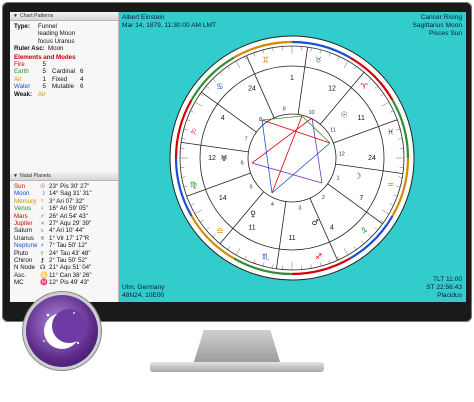 The height and width of the screenshot is (402, 474). Describe the element at coordinates (390, 184) in the screenshot. I see `zodiac-sign-icon: ♒` at that location.